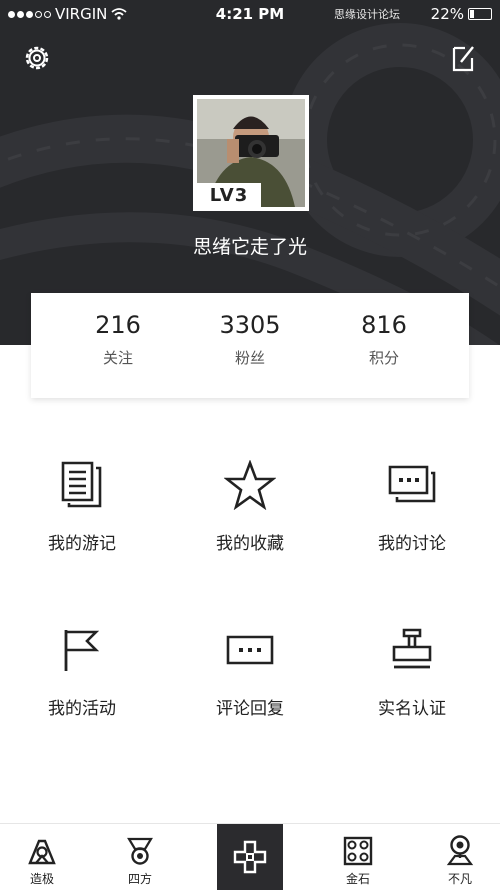 The height and width of the screenshot is (890, 500). I want to click on stats-card: 216 关注 3305 粉丝 816 积分, so click(250, 345).